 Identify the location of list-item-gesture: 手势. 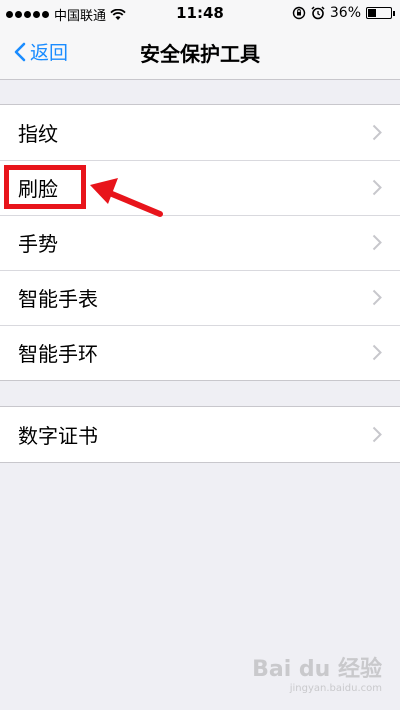
(200, 242).